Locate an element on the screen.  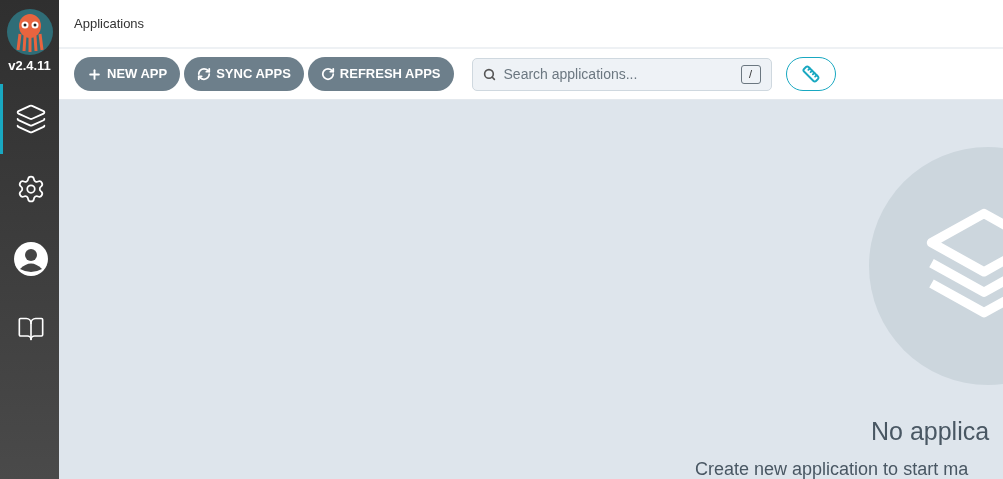
user-icon is located at coordinates (31, 258).